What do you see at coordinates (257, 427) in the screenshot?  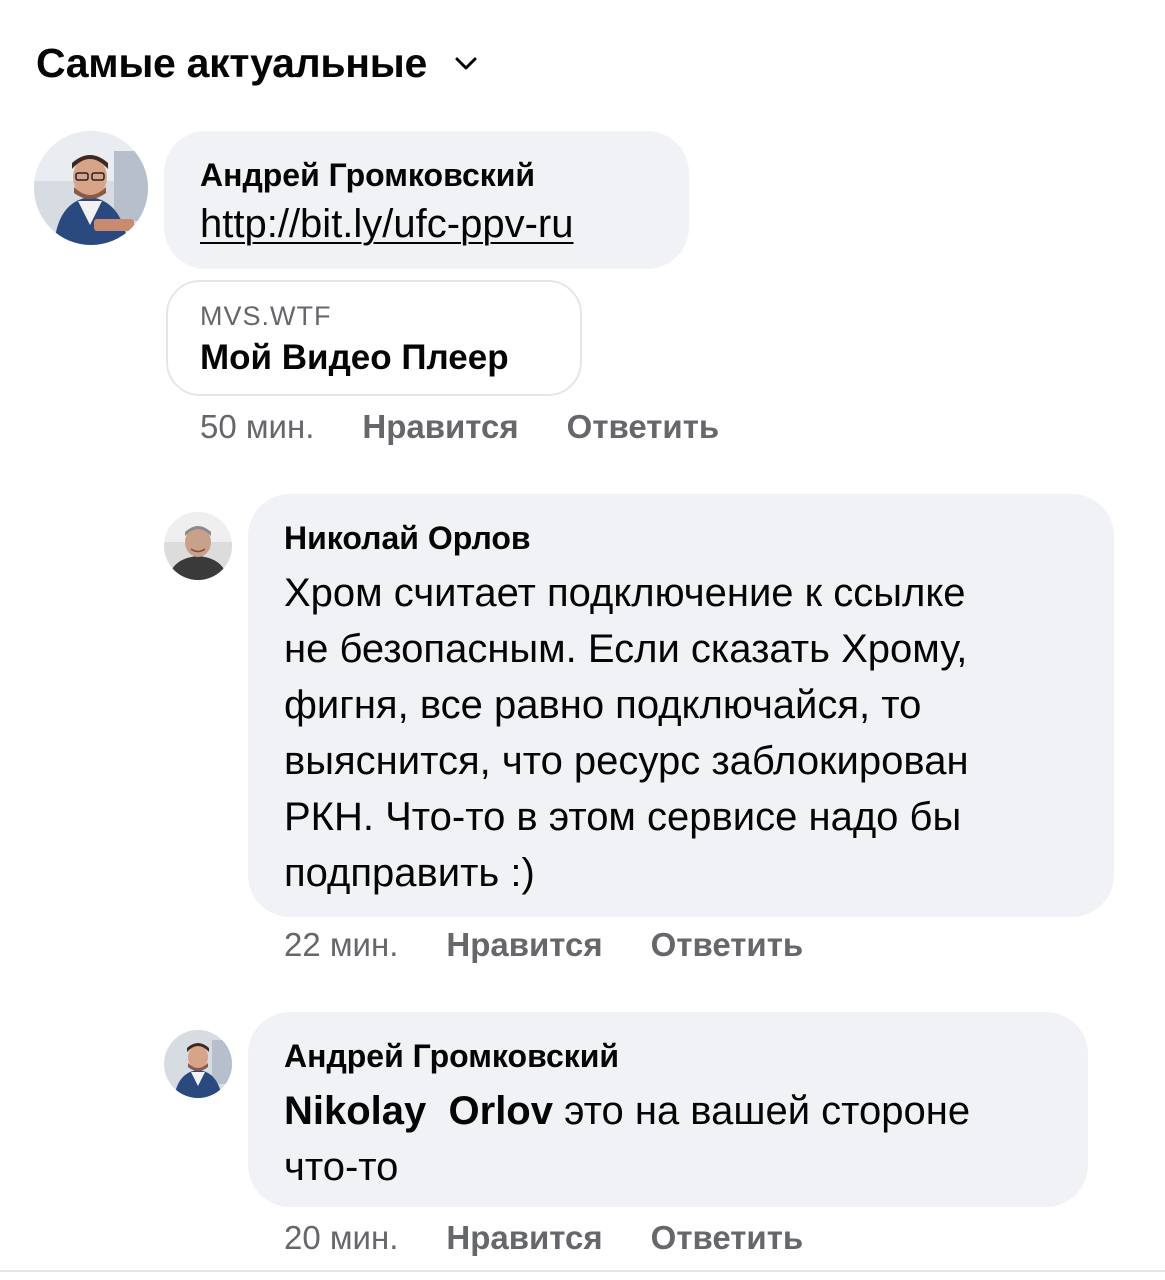 I see `comment-time: 50 мин.` at bounding box center [257, 427].